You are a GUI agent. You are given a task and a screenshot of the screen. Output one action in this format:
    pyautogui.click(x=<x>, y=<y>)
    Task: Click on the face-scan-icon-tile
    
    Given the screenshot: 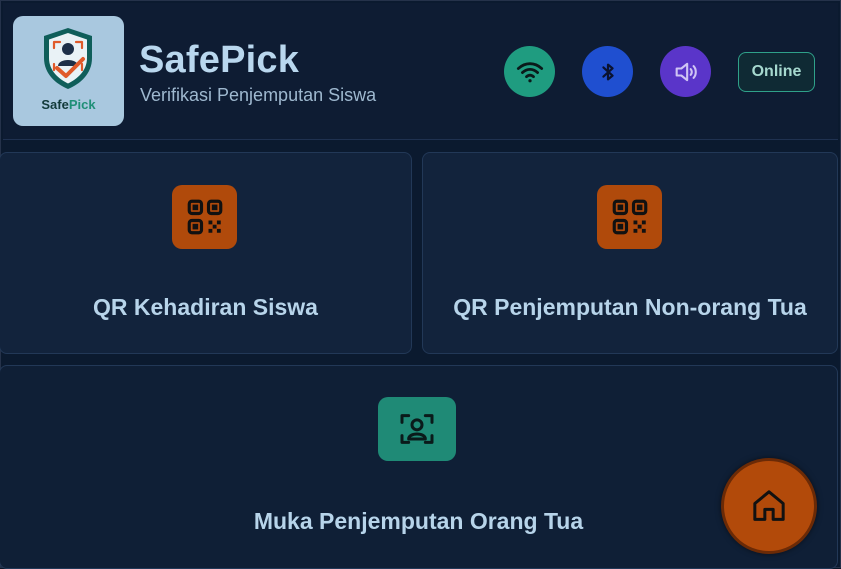 What is the action you would take?
    pyautogui.click(x=417, y=429)
    